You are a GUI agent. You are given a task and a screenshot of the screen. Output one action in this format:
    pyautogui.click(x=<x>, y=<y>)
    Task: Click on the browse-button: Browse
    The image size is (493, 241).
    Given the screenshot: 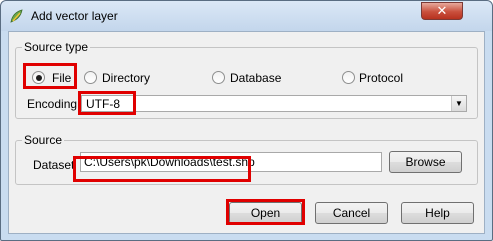 What is the action you would take?
    pyautogui.click(x=425, y=162)
    